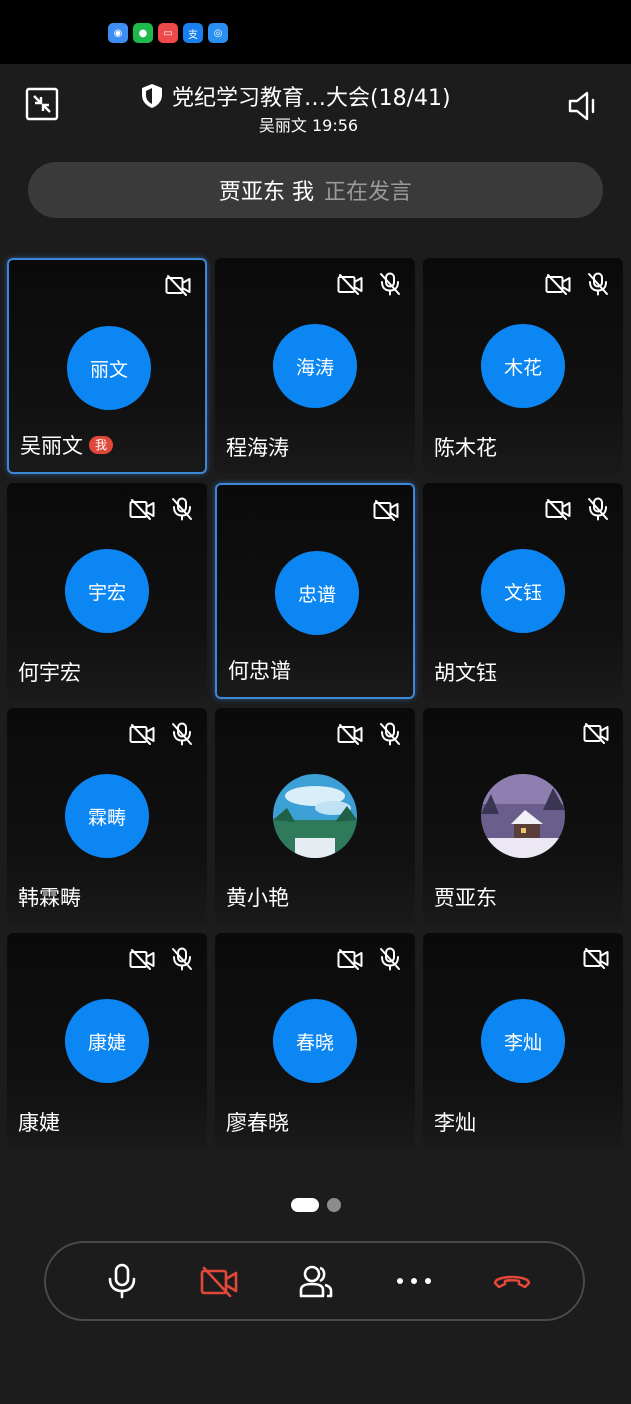 Image resolution: width=631 pixels, height=1404 pixels. What do you see at coordinates (334, 1205) in the screenshot?
I see `page-dot` at bounding box center [334, 1205].